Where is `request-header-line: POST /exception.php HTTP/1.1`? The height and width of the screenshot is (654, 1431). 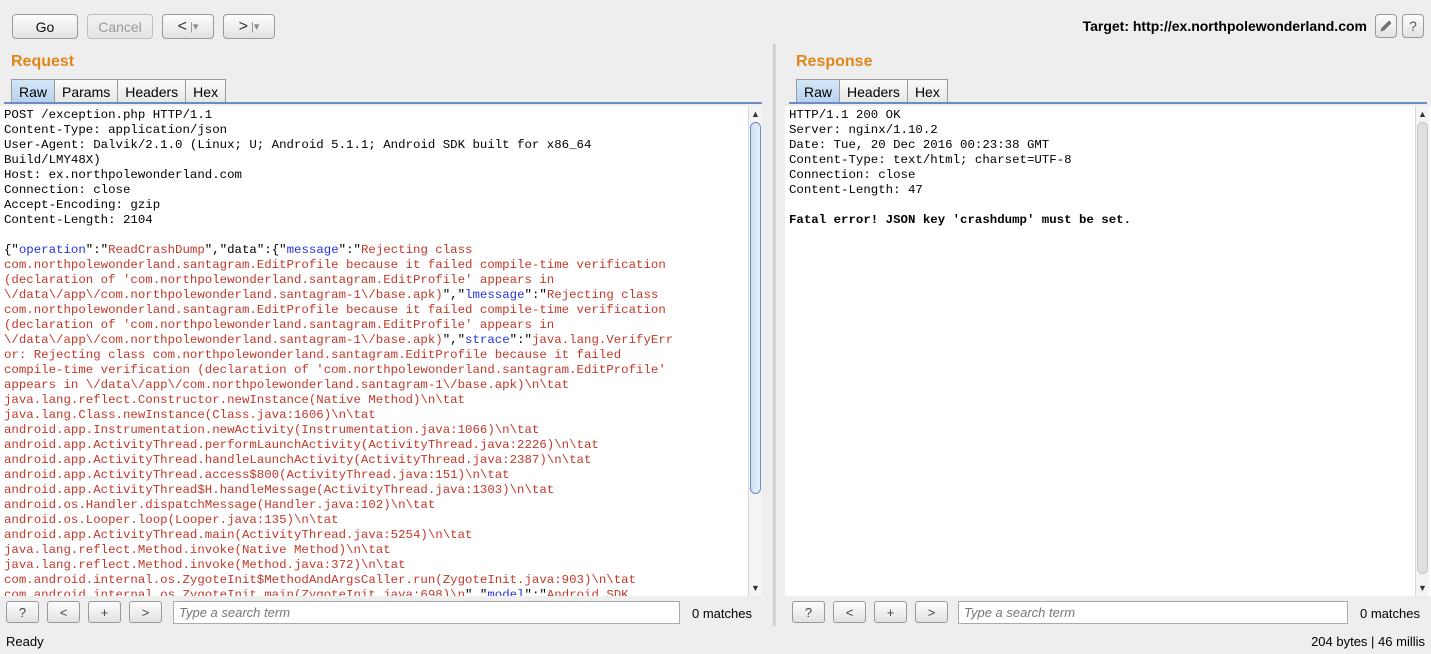 request-header-line: POST /exception.php HTTP/1.1 is located at coordinates (108, 115).